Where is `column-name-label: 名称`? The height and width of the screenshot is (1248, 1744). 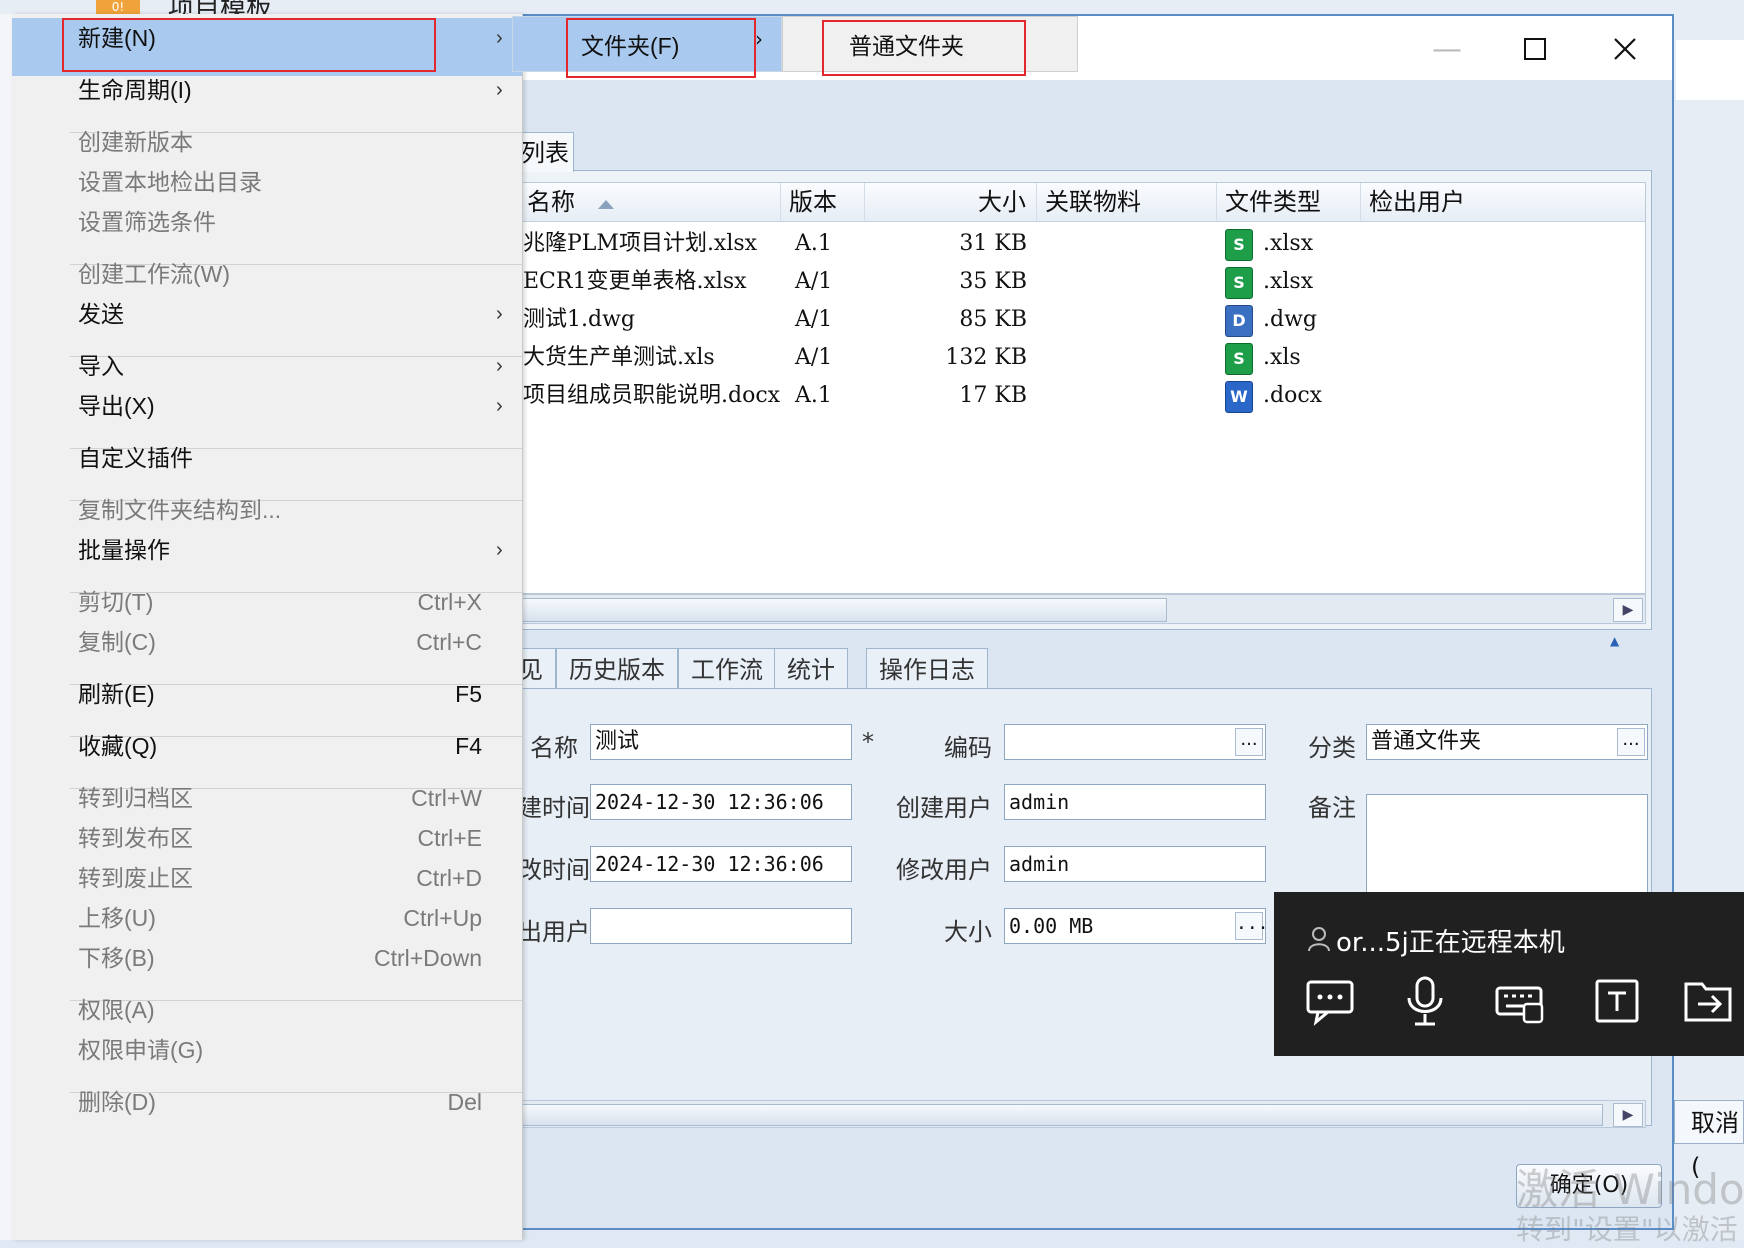 column-name-label: 名称 is located at coordinates (551, 202).